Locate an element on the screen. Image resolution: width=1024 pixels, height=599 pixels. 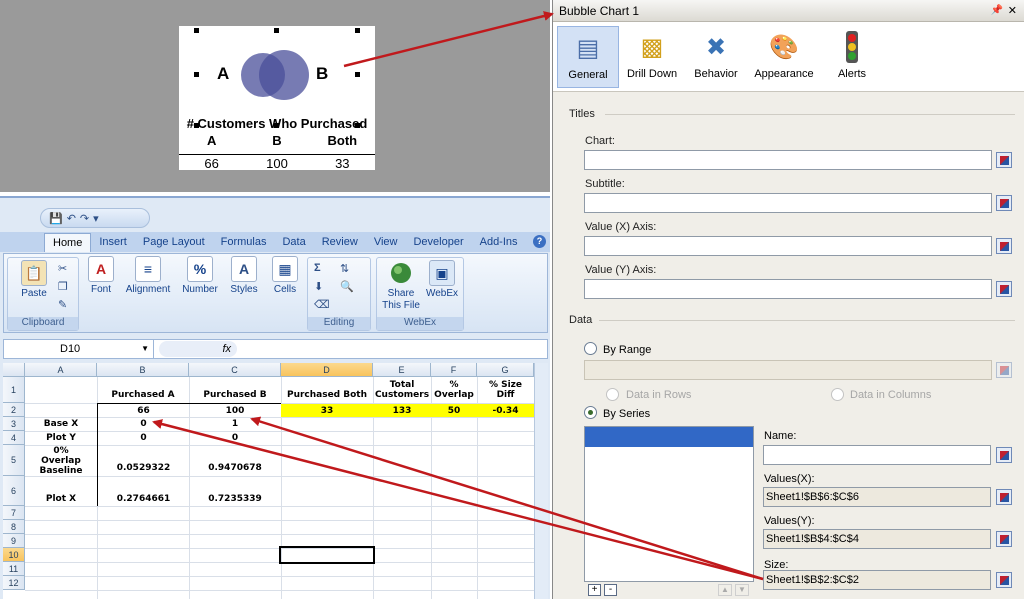
copy-icon: ❐ is located at coordinates (63, 286).